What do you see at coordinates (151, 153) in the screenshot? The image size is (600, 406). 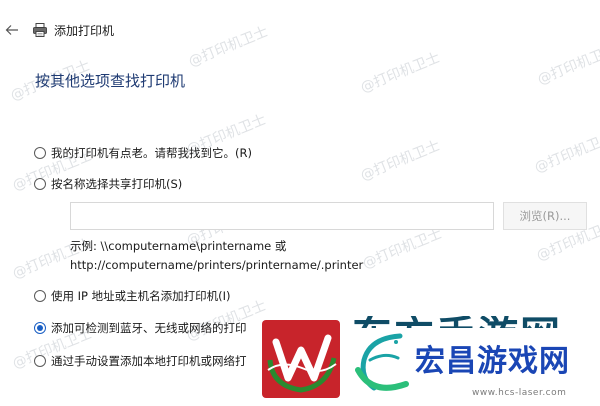 I see `option-label: 我的打印机有点老。请帮我找到它。(R)` at bounding box center [151, 153].